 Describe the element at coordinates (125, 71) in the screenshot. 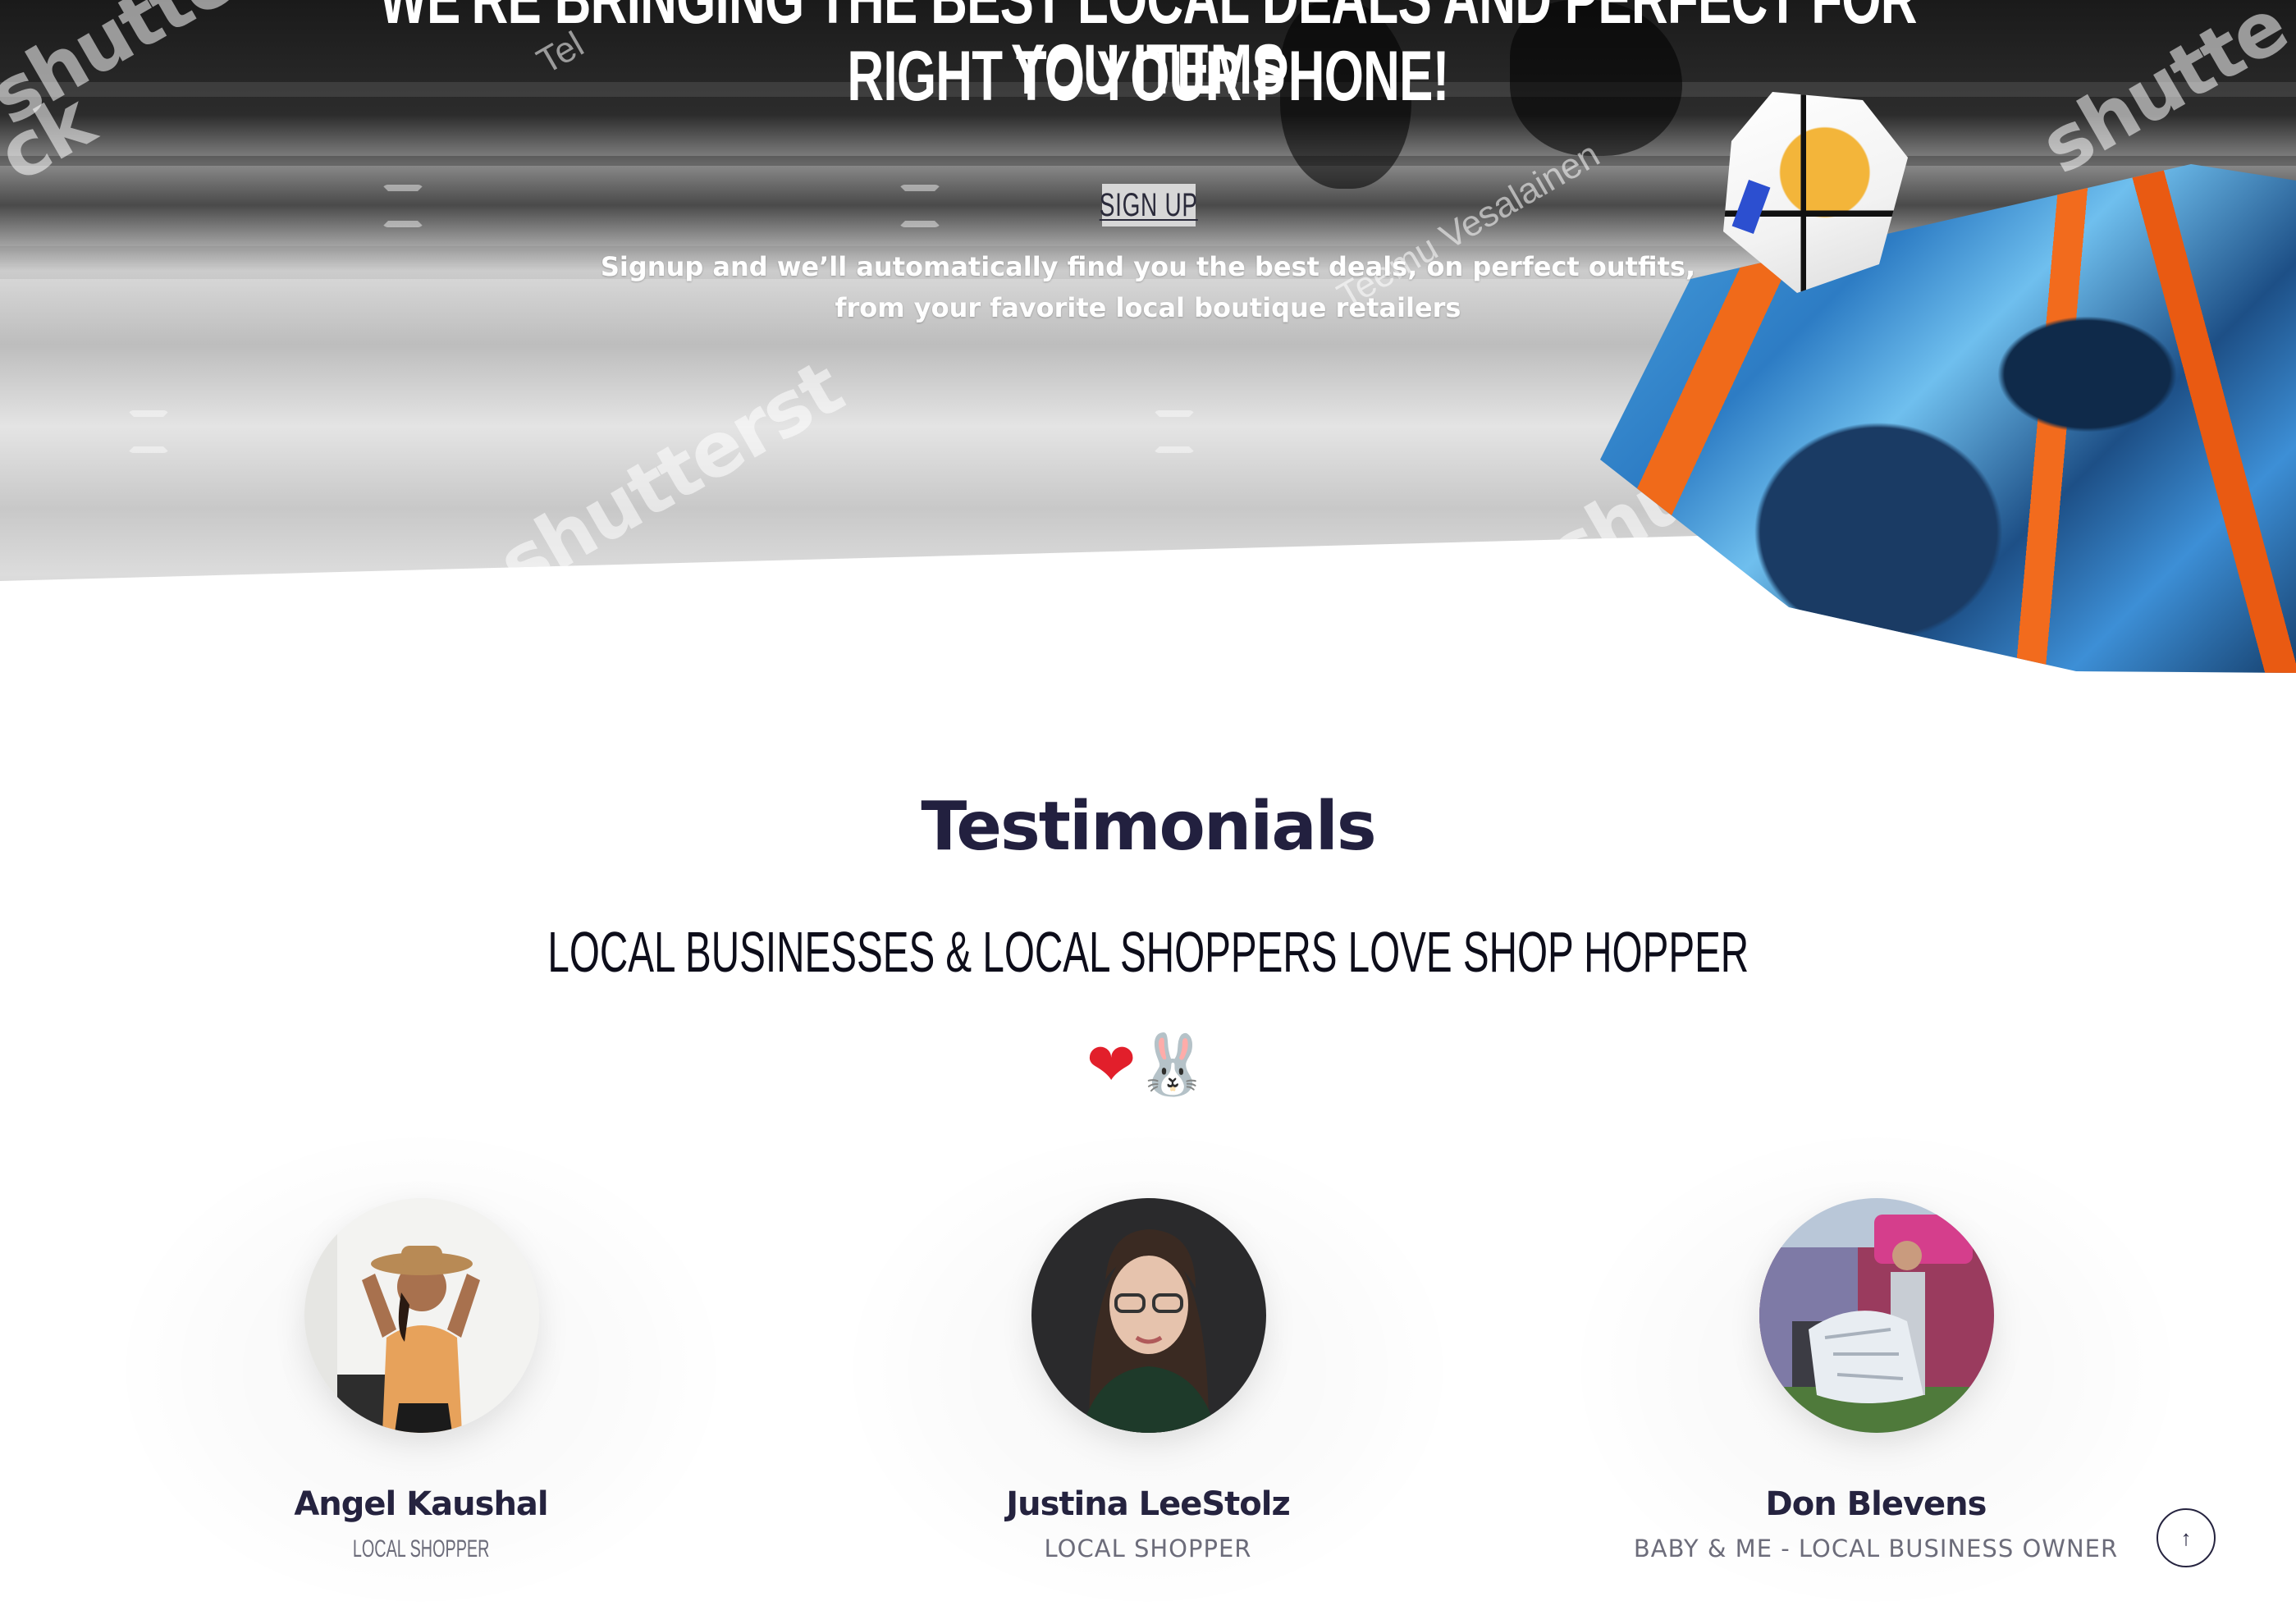

I see `watermark-text: shutte` at that location.